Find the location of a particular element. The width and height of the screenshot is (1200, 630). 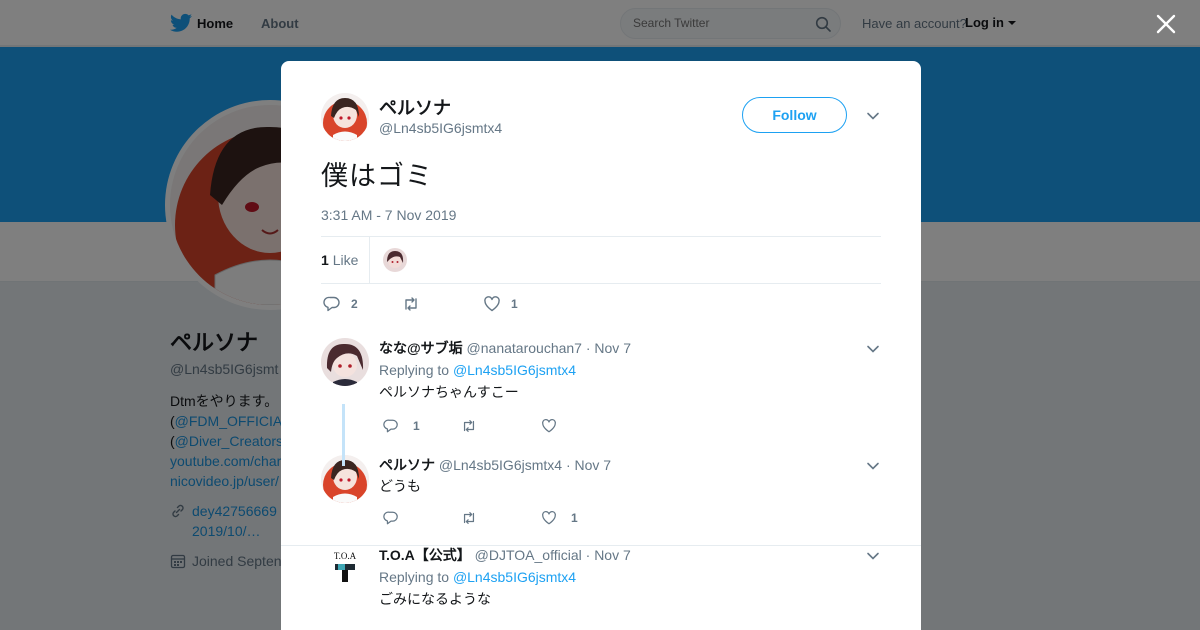

reply-header: なな@サブ垢 @nanatarouchan7 · Nov 7 is located at coordinates (630, 348).